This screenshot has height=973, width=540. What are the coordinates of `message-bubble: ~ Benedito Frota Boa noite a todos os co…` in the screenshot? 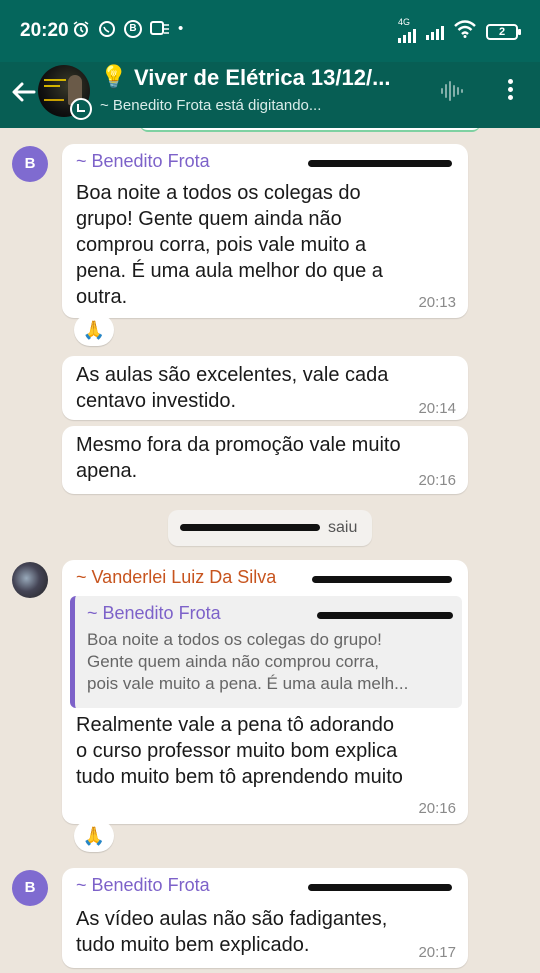 It's located at (265, 231).